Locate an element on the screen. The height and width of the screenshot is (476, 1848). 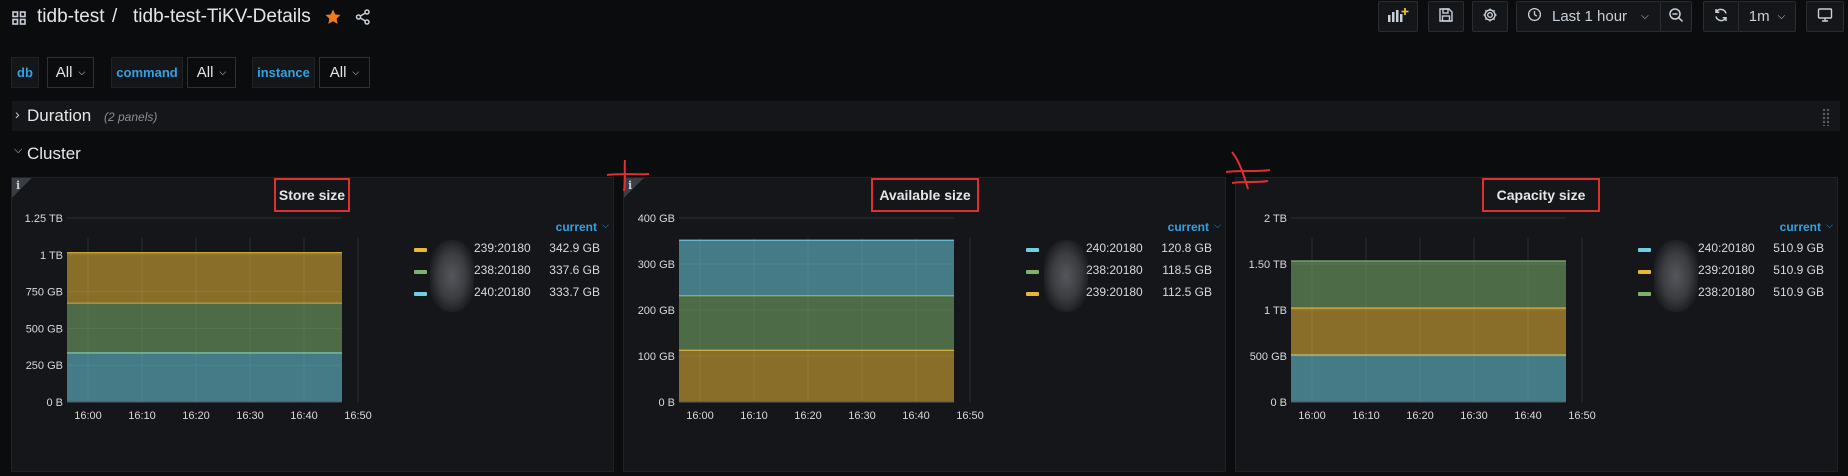
variable-db-select: All ⌵ is located at coordinates (70, 72).